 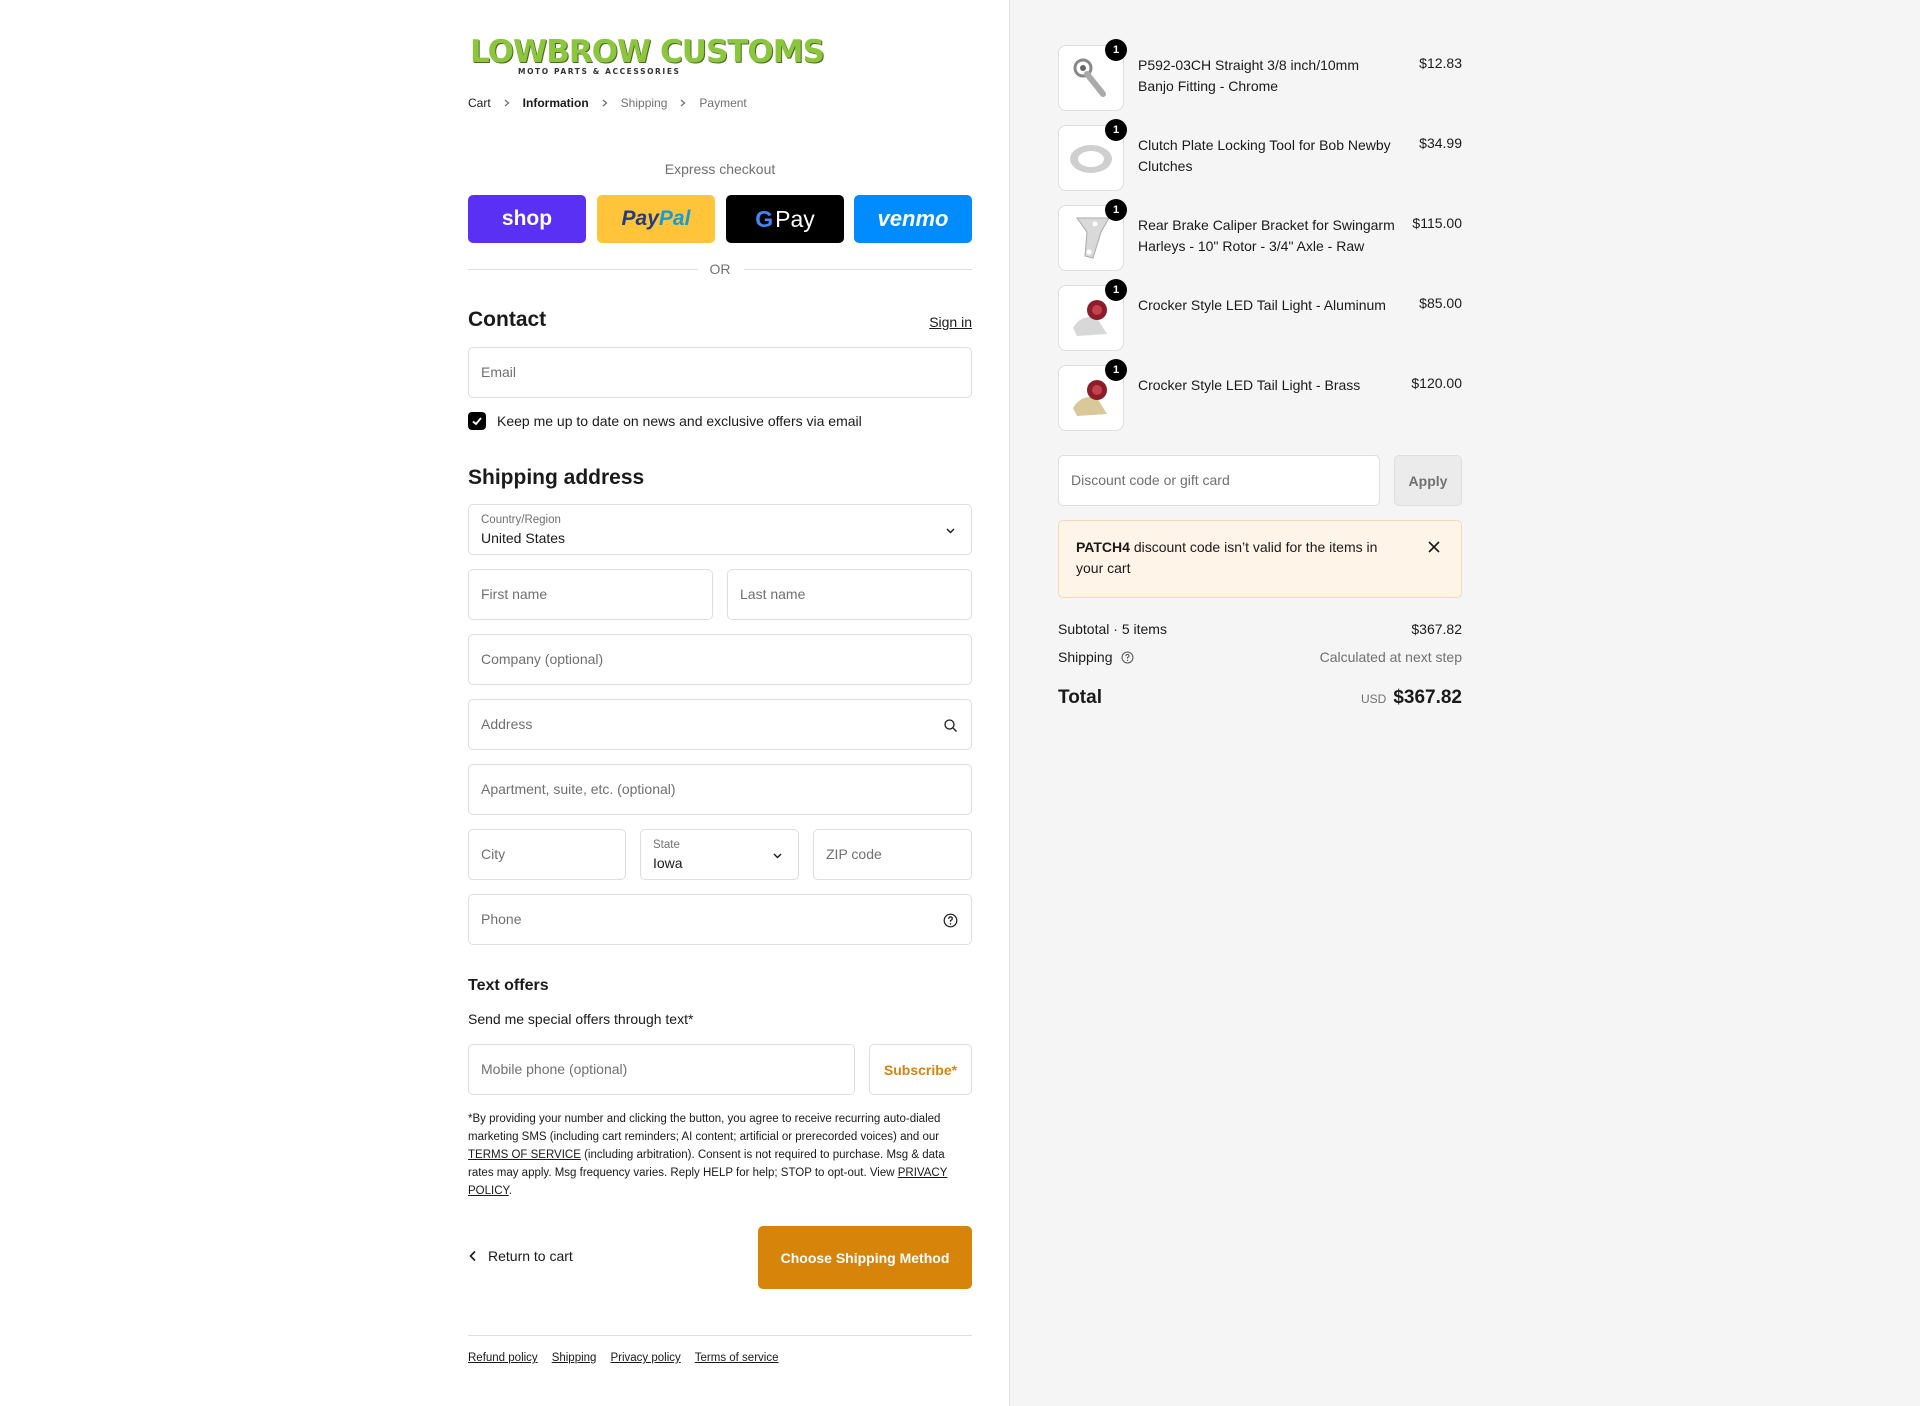 What do you see at coordinates (720, 1335) in the screenshot?
I see `footer-divider` at bounding box center [720, 1335].